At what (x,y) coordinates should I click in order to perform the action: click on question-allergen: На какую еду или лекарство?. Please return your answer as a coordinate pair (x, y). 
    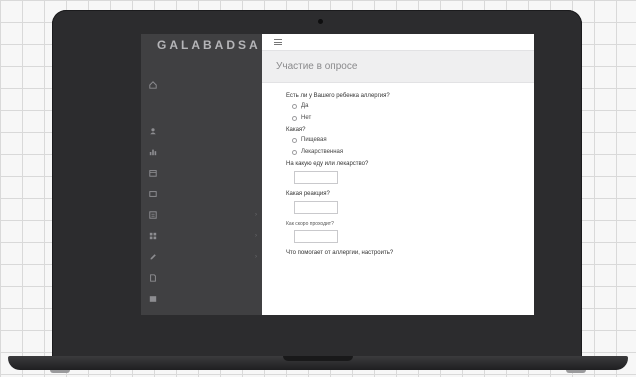
    Looking at the image, I should click on (327, 164).